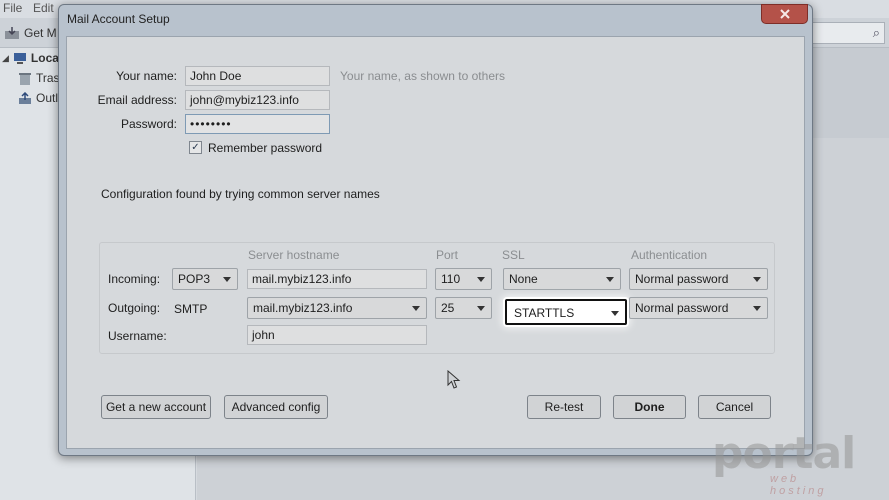 Image resolution: width=889 pixels, height=500 pixels. I want to click on outgoing-port-select: 25, so click(463, 308).